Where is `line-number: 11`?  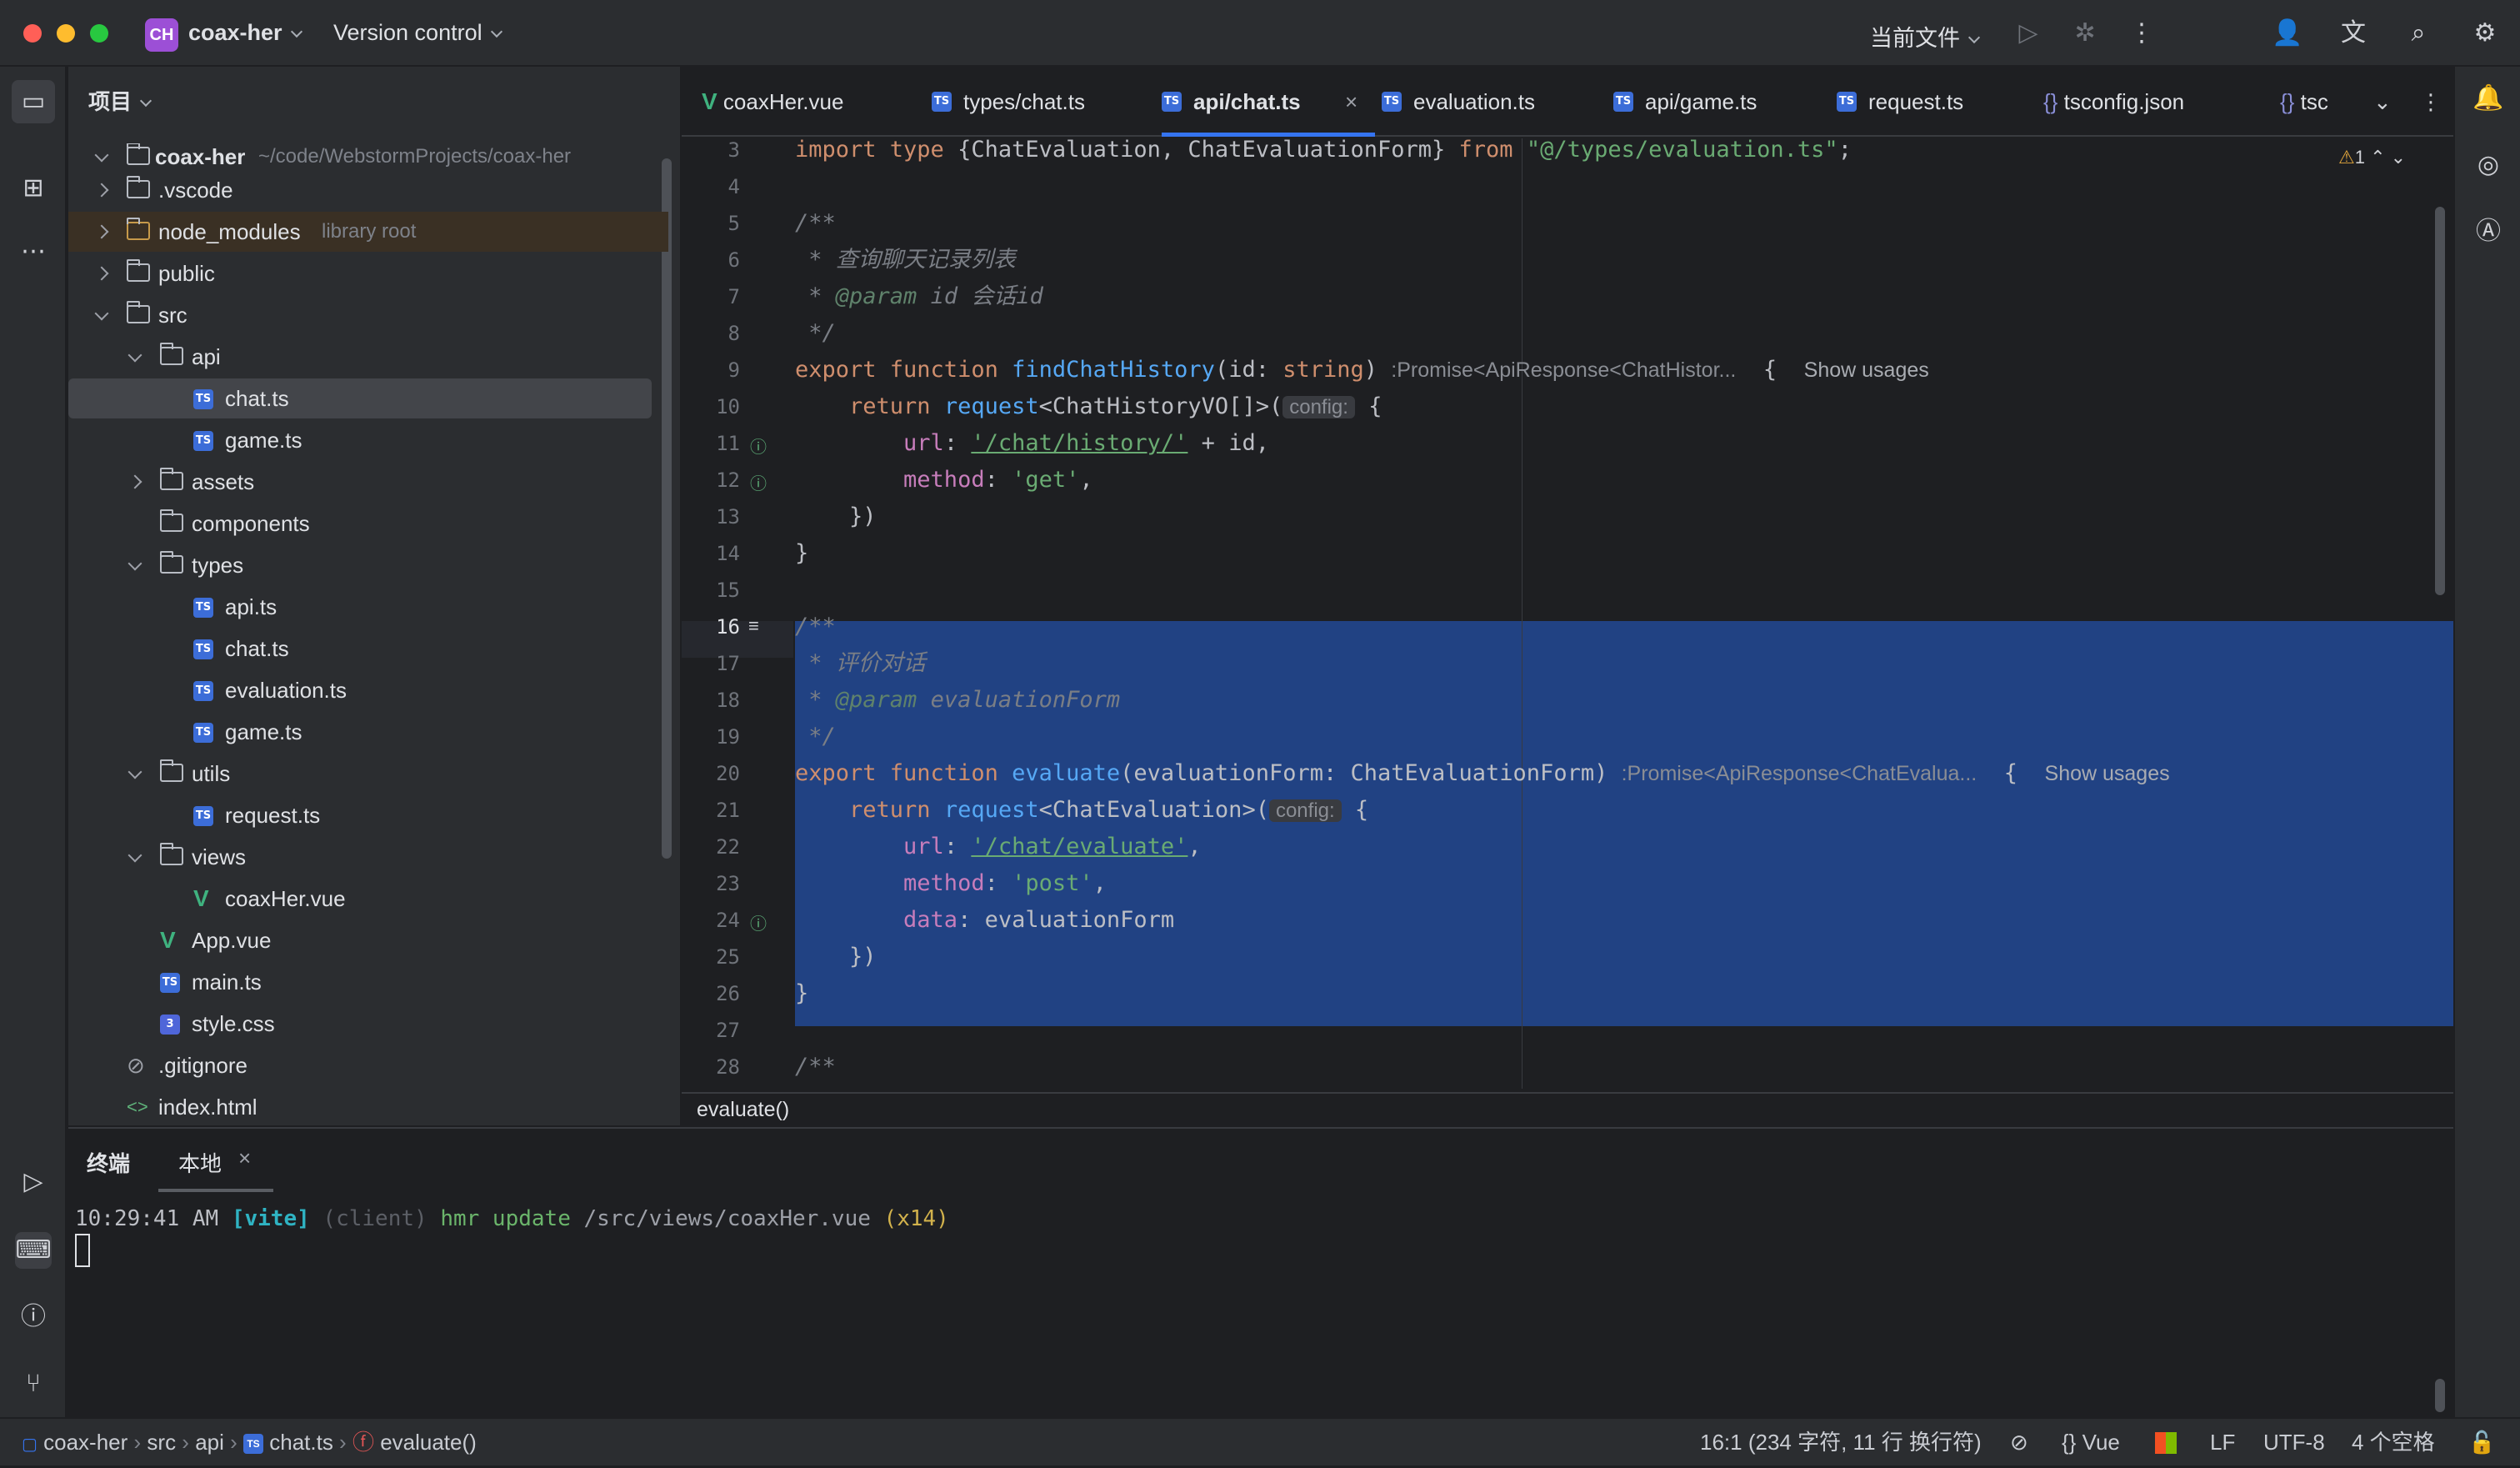
line-number: 11 is located at coordinates (714, 443).